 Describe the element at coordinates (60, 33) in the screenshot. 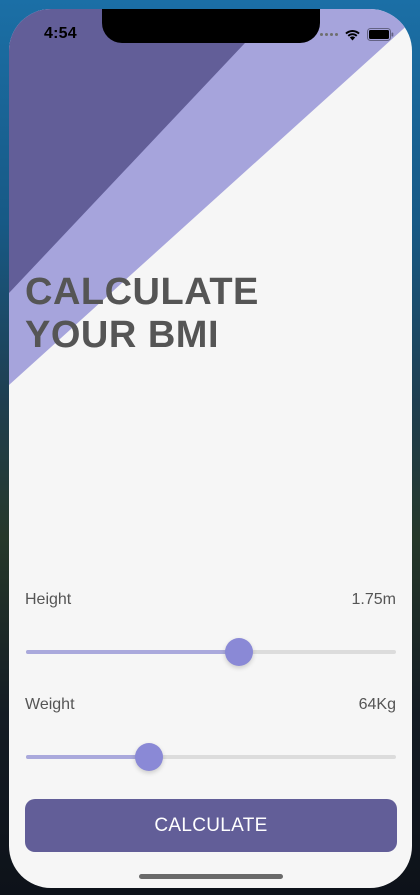

I see `status-time: 4:54` at that location.